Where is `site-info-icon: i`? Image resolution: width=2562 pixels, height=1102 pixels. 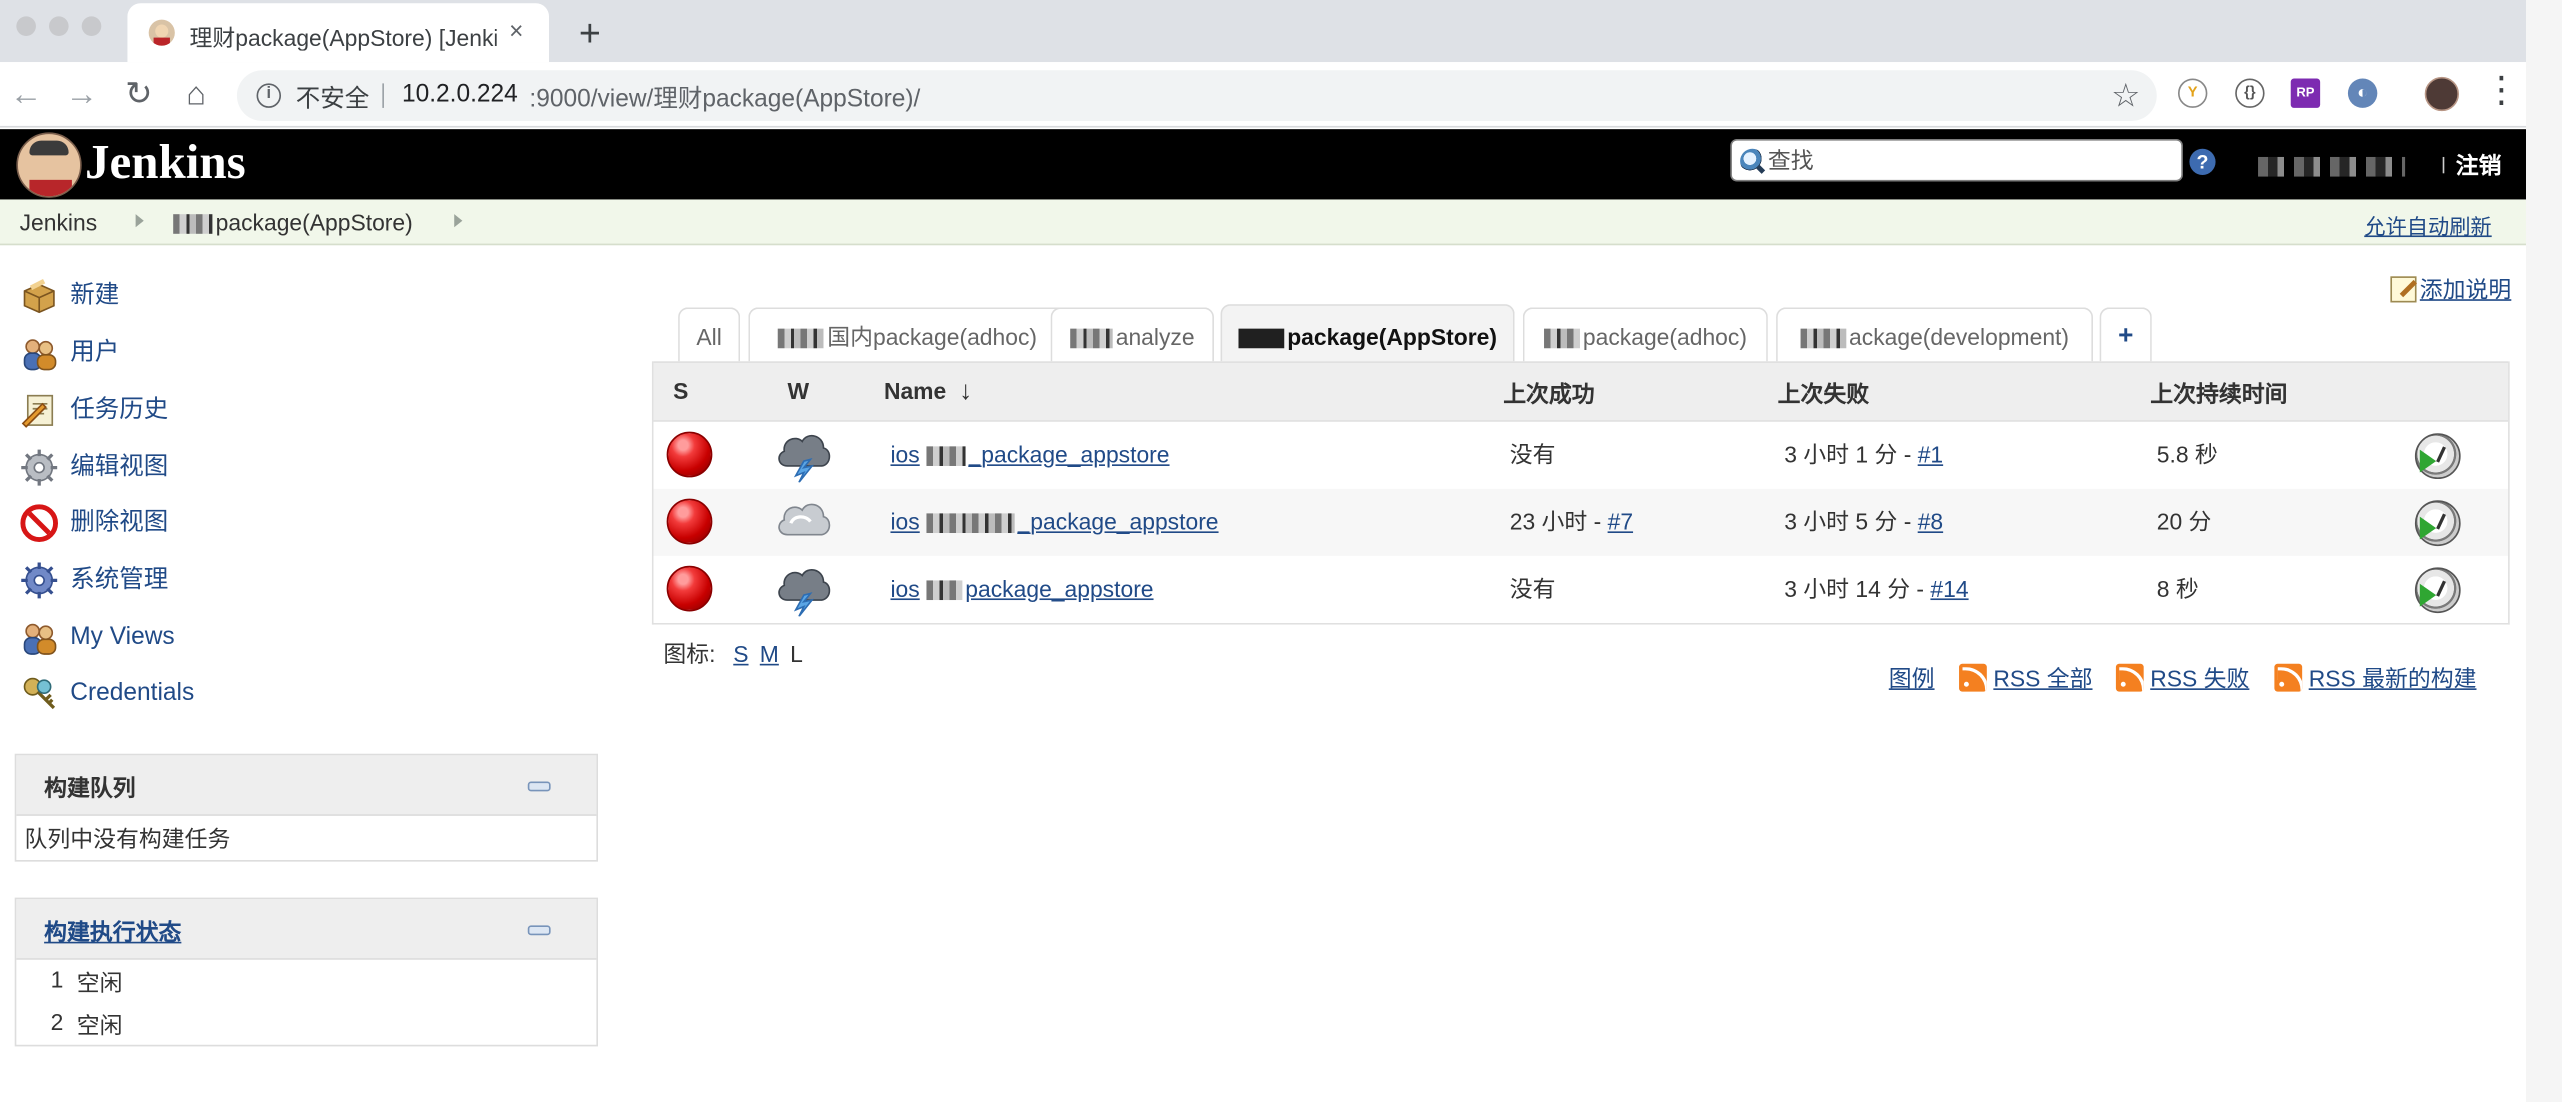 site-info-icon: i is located at coordinates (269, 95).